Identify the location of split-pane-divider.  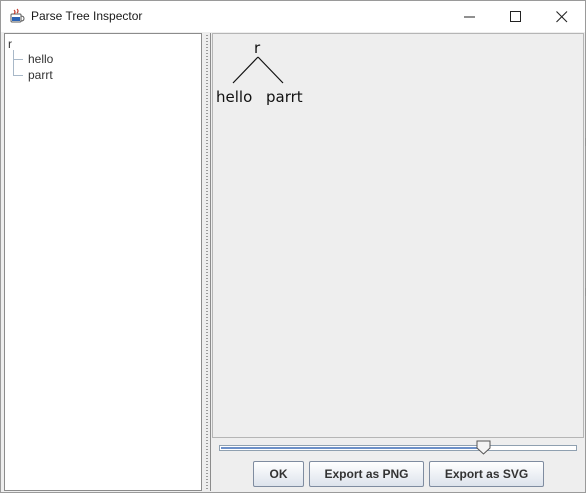
(206, 262).